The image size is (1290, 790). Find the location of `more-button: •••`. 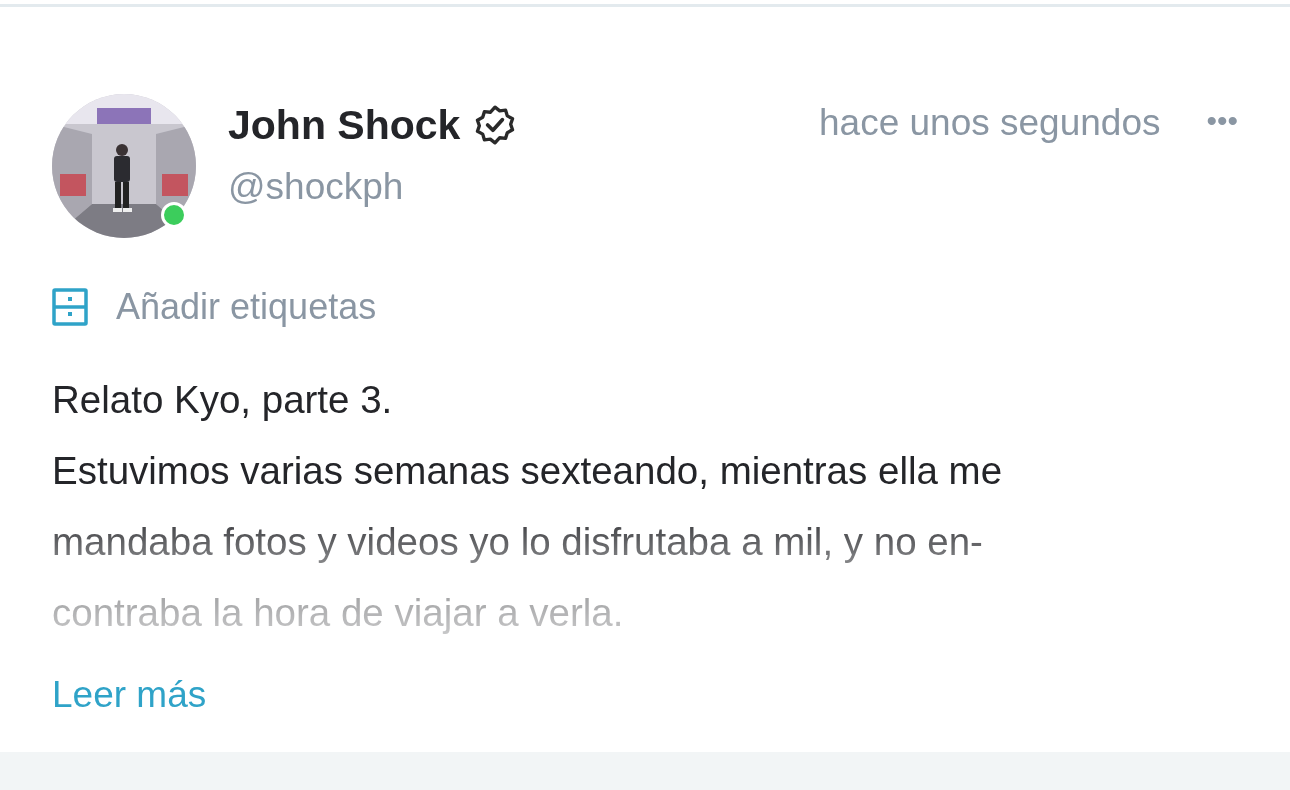

more-button: ••• is located at coordinates (1222, 121).